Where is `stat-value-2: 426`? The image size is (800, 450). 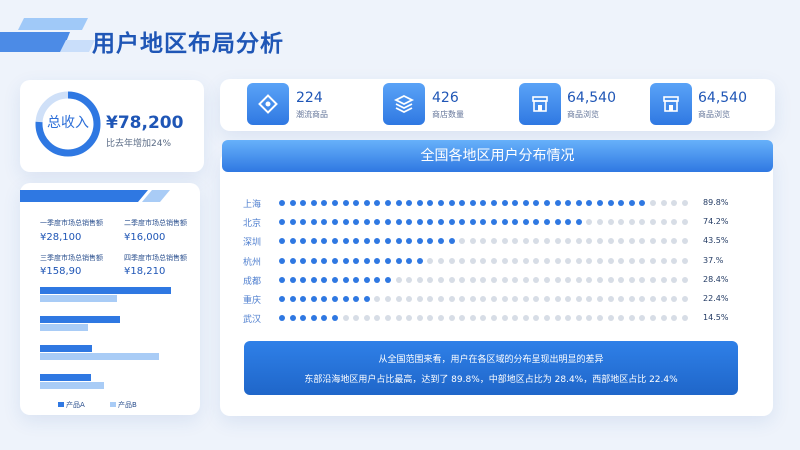 stat-value-2: 426 is located at coordinates (445, 98).